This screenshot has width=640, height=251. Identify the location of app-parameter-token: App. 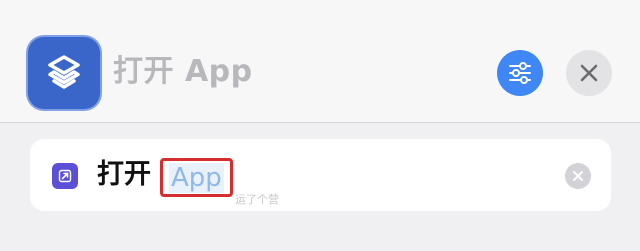
(196, 177).